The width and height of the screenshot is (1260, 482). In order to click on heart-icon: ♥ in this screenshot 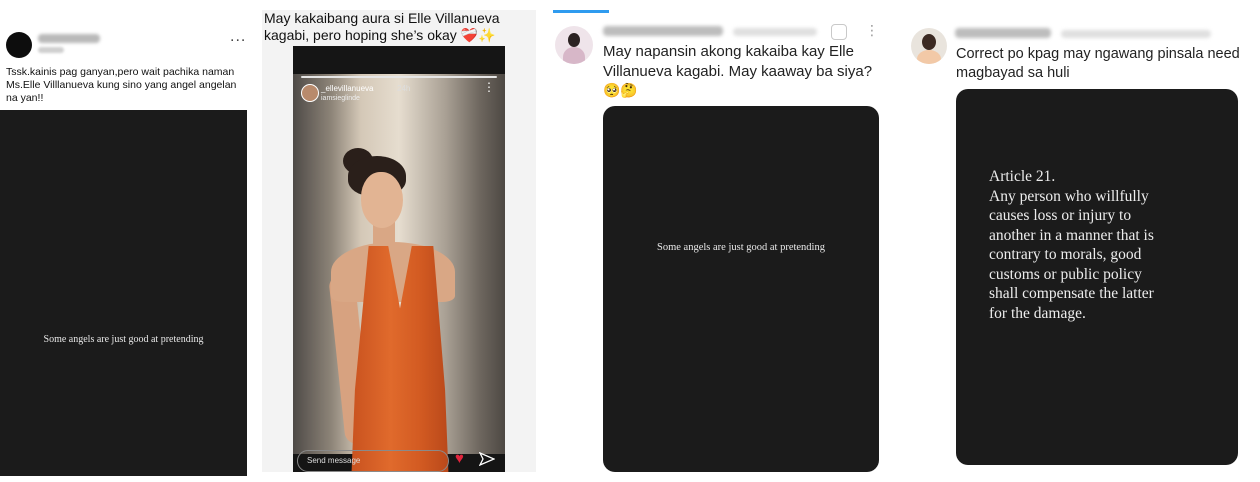, I will do `click(459, 459)`.